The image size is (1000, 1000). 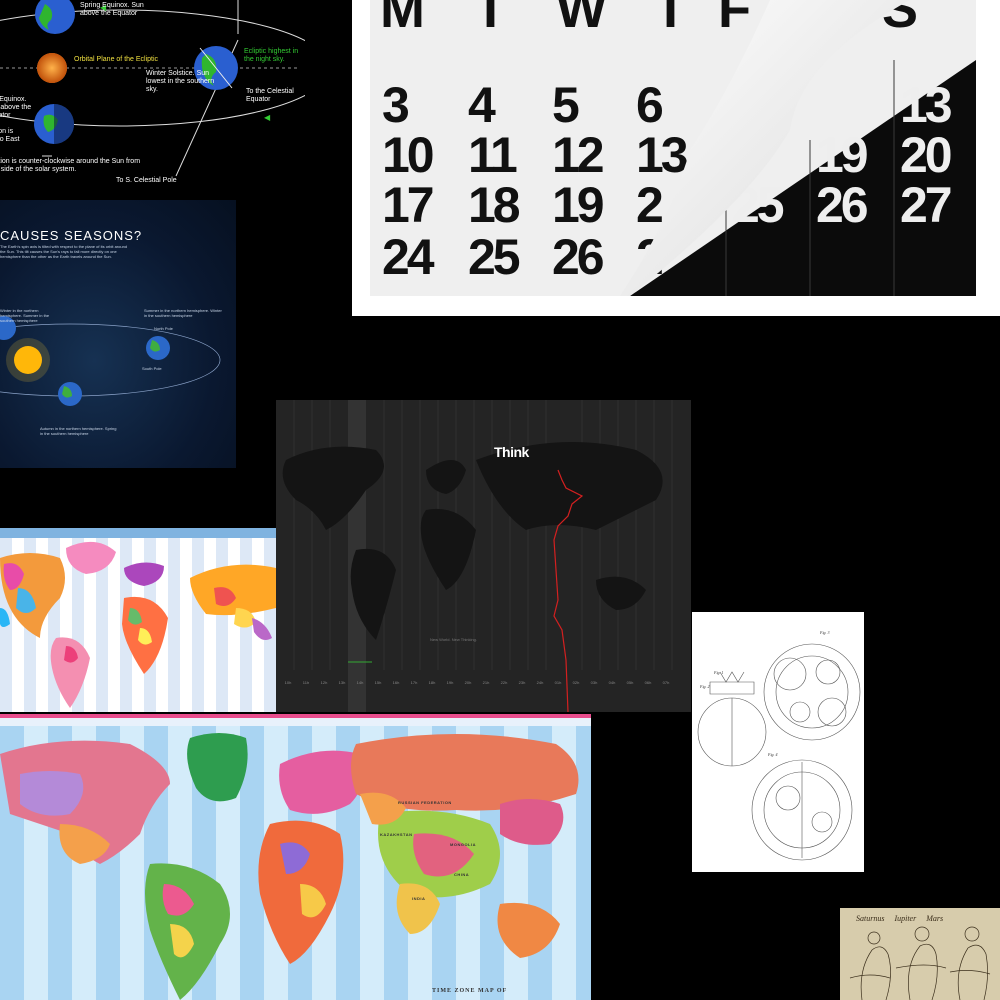 I want to click on timezone-label: 19h, so click(x=450, y=682).